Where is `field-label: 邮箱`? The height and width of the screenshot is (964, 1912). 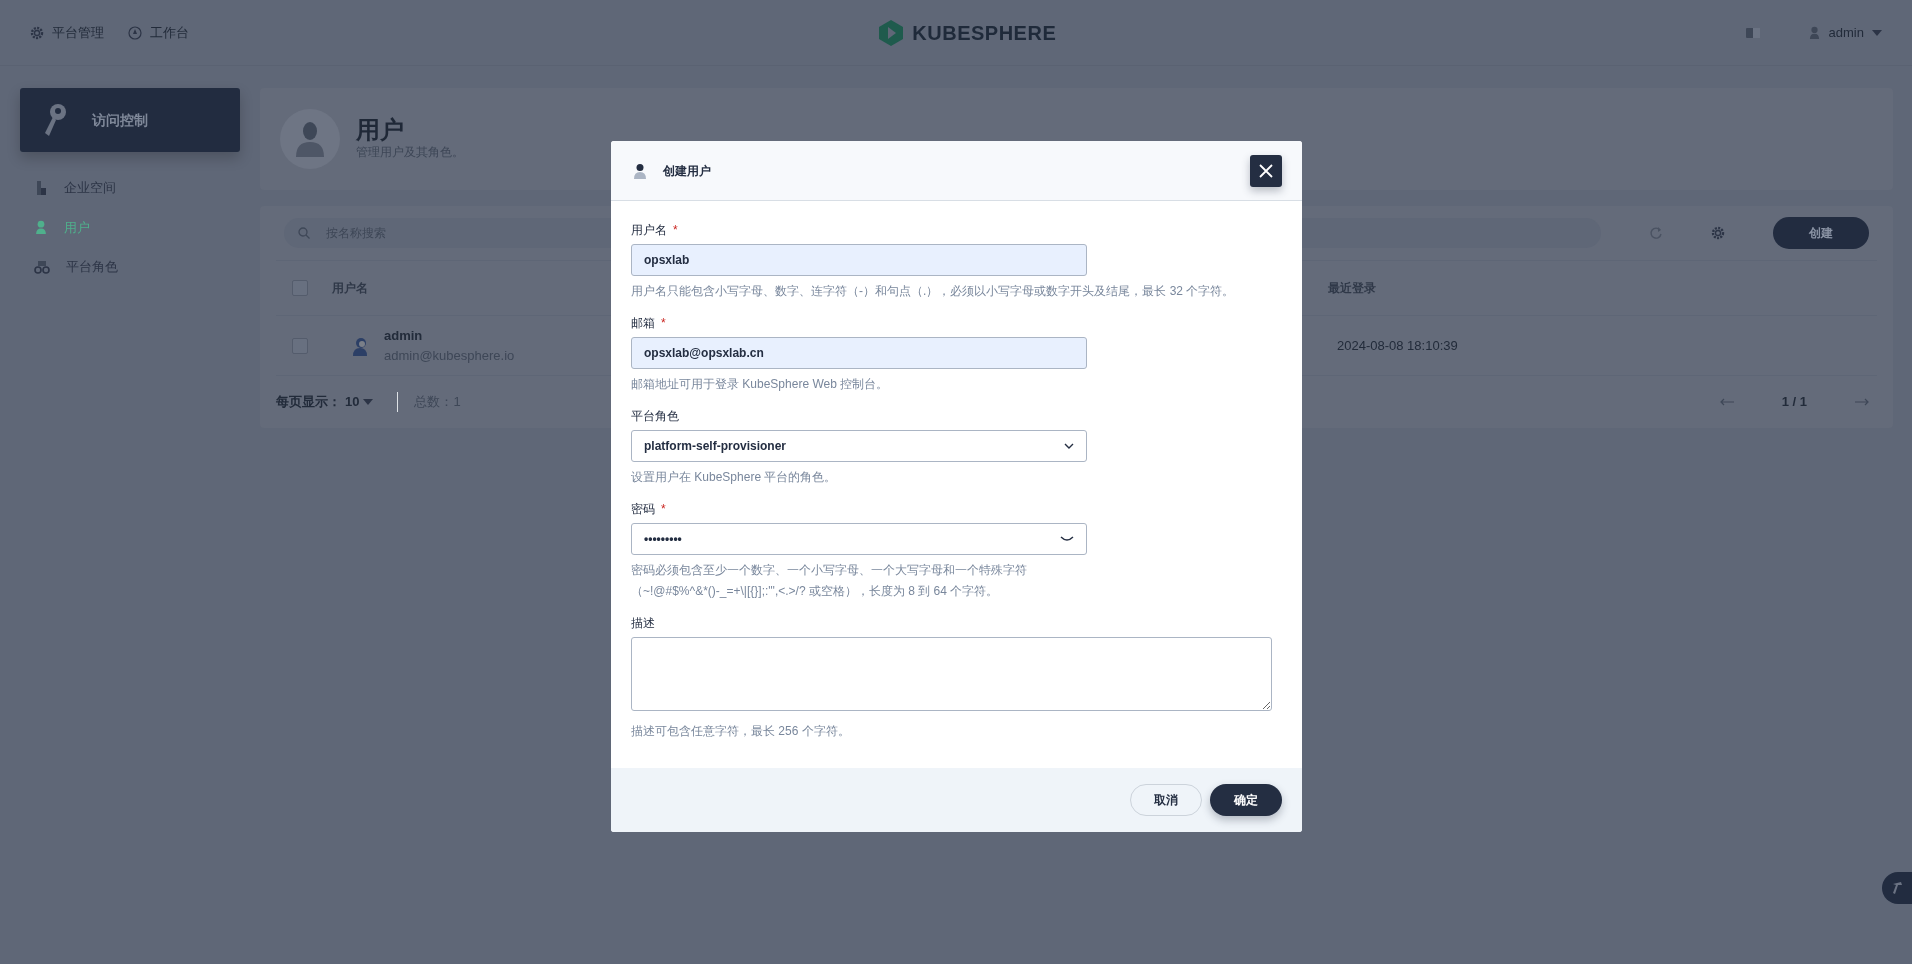 field-label: 邮箱 is located at coordinates (643, 323).